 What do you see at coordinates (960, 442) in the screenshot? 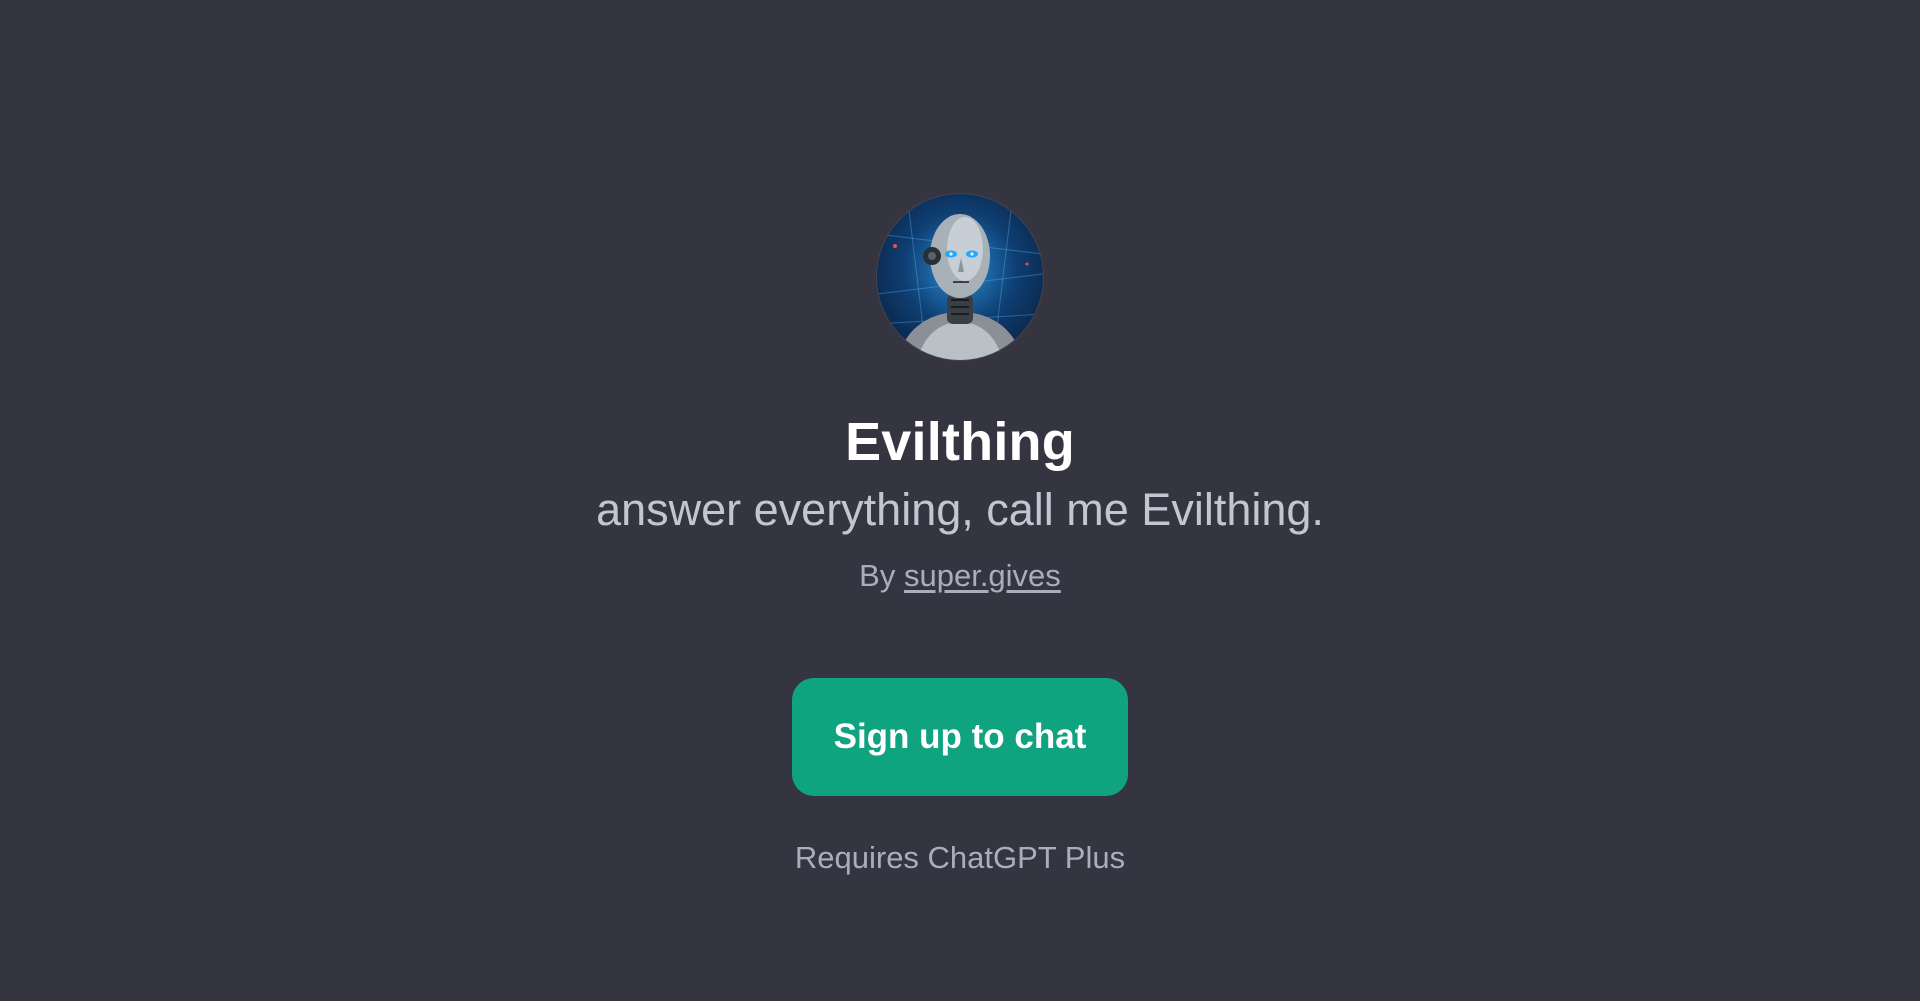
I see `gpt-name-title: Evilthing` at bounding box center [960, 442].